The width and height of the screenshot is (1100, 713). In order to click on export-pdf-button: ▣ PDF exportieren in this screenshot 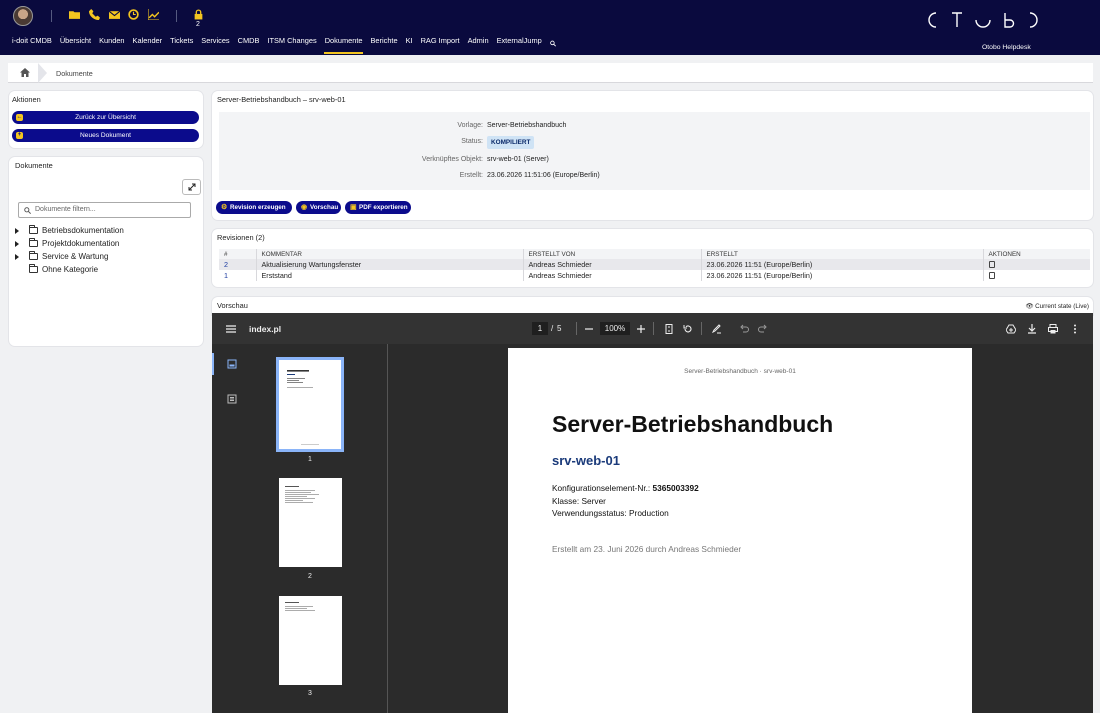, I will do `click(378, 207)`.